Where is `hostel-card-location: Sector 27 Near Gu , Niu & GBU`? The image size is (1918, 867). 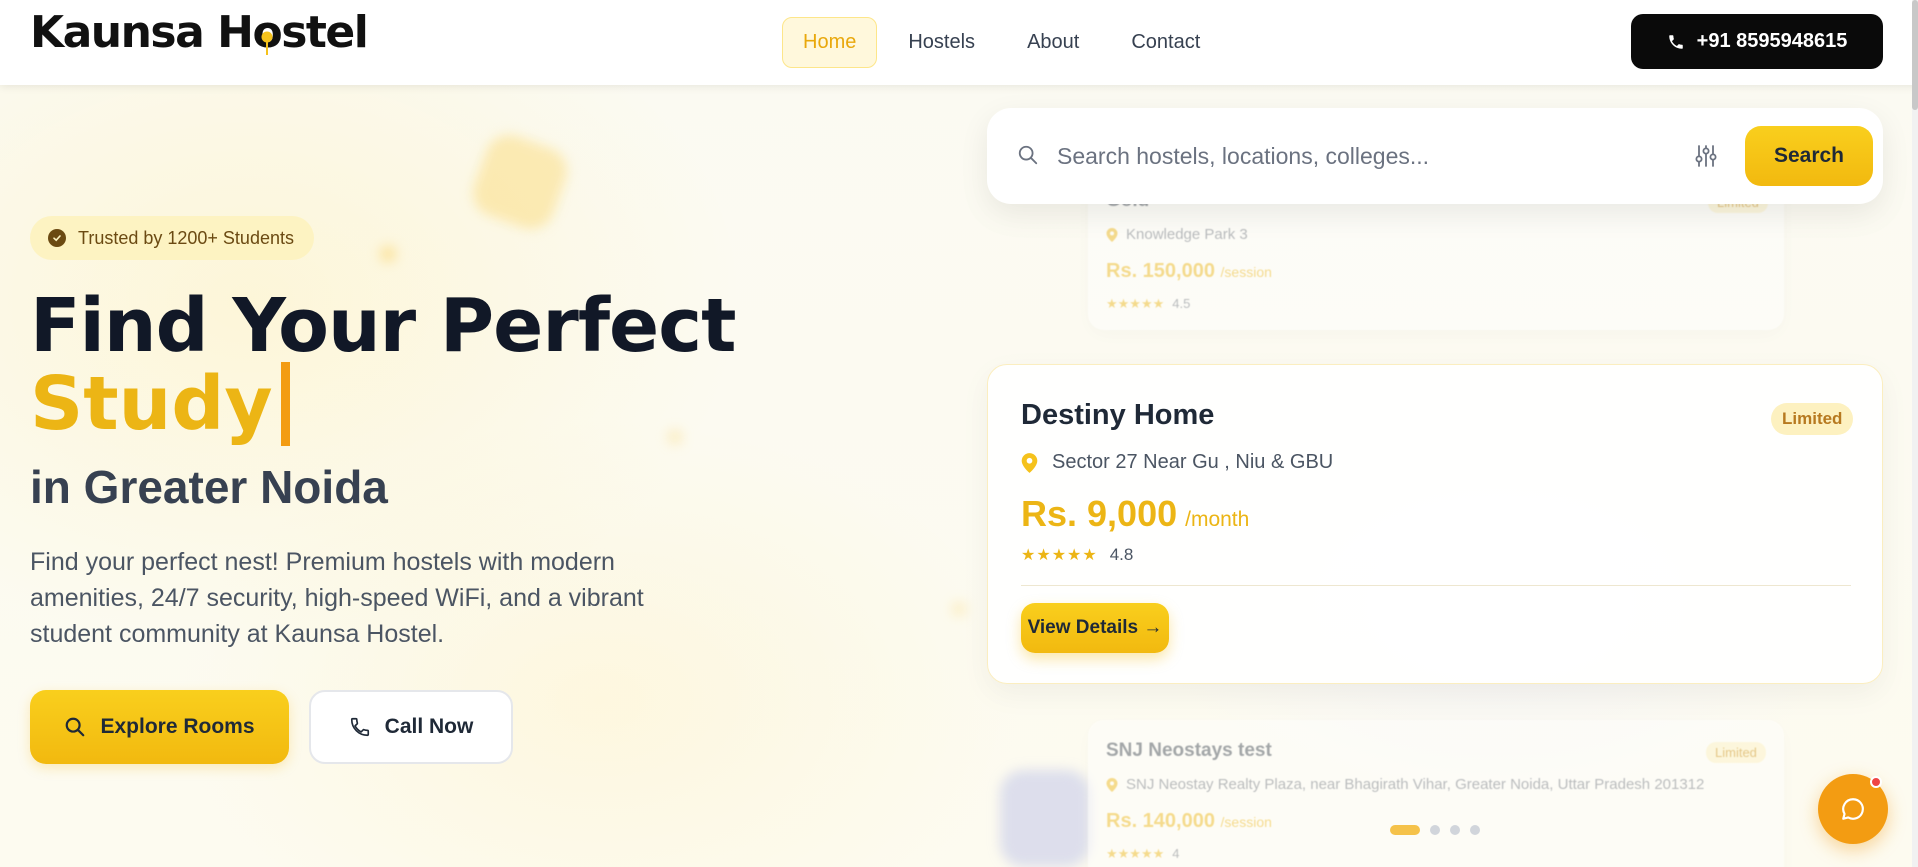 hostel-card-location: Sector 27 Near Gu , Niu & GBU is located at coordinates (1177, 462).